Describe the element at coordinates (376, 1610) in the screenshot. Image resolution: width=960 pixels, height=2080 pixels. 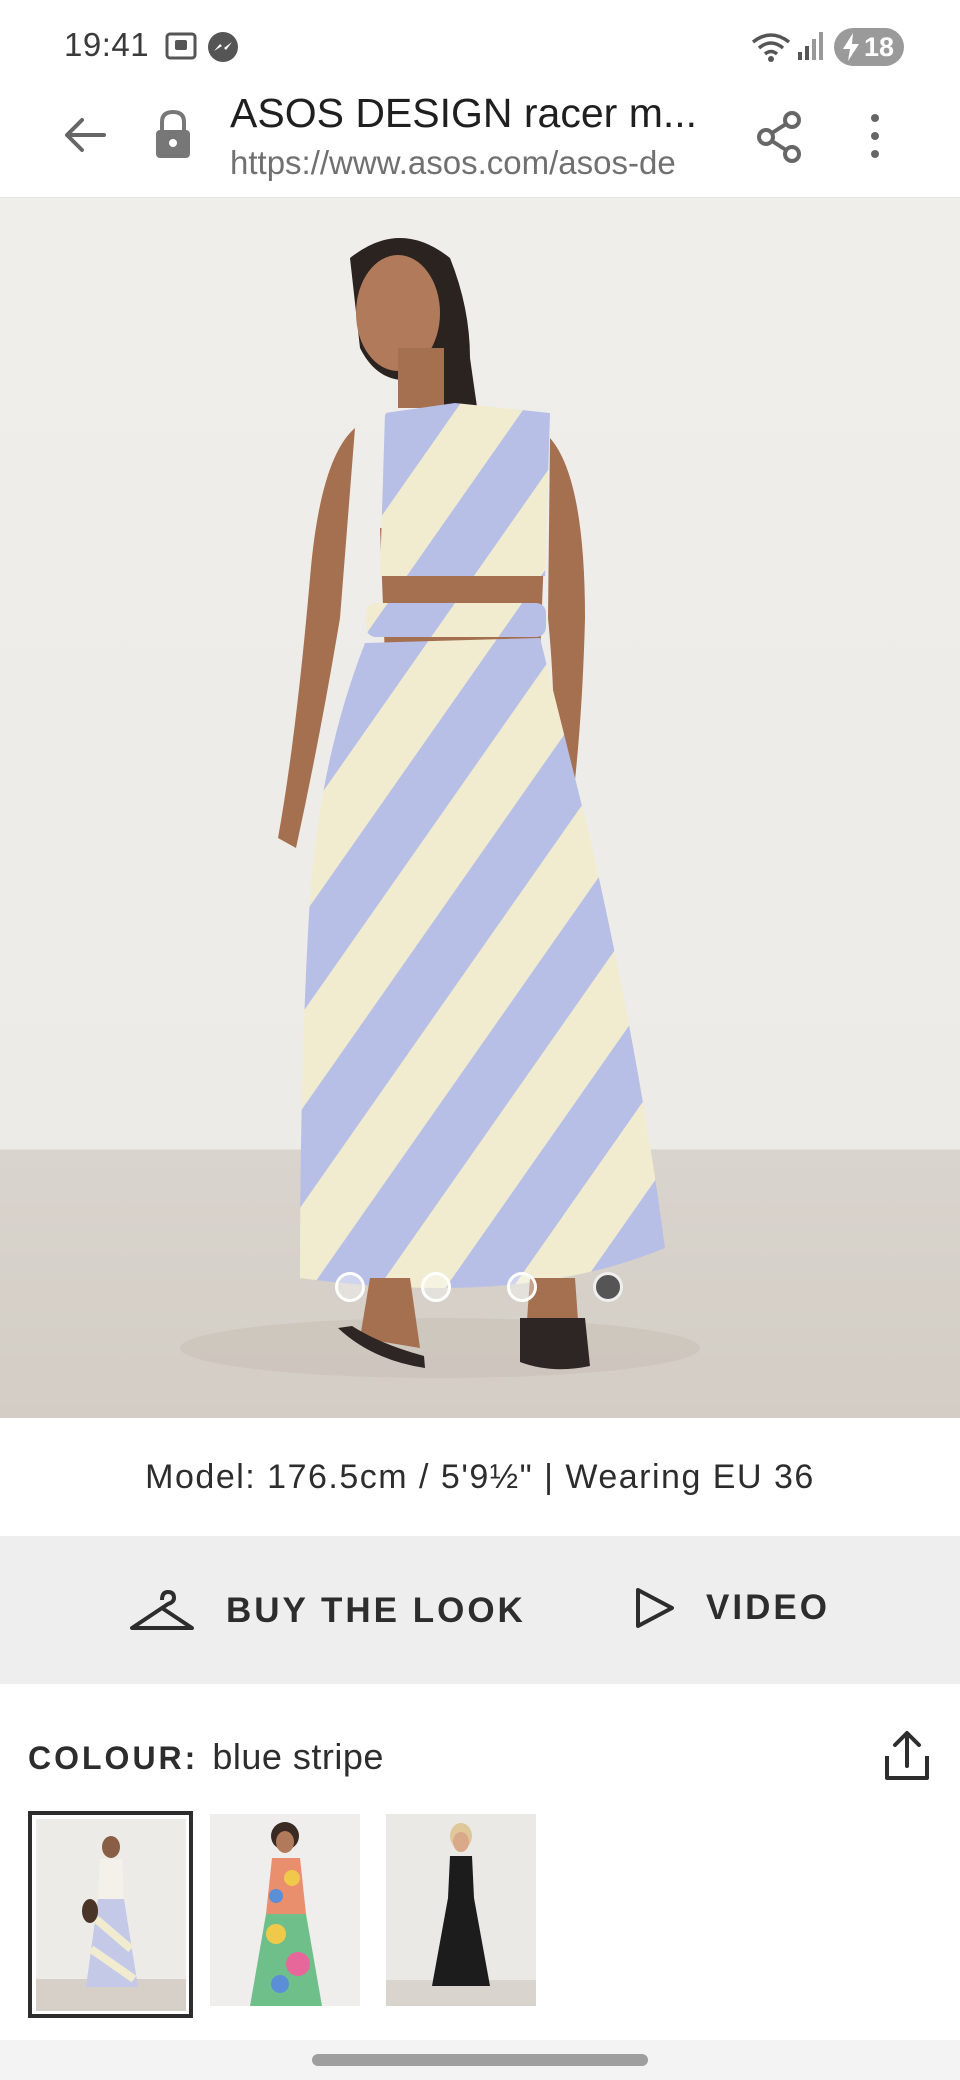
I see `buy-the-look-label: BUY THE LOOK` at that location.